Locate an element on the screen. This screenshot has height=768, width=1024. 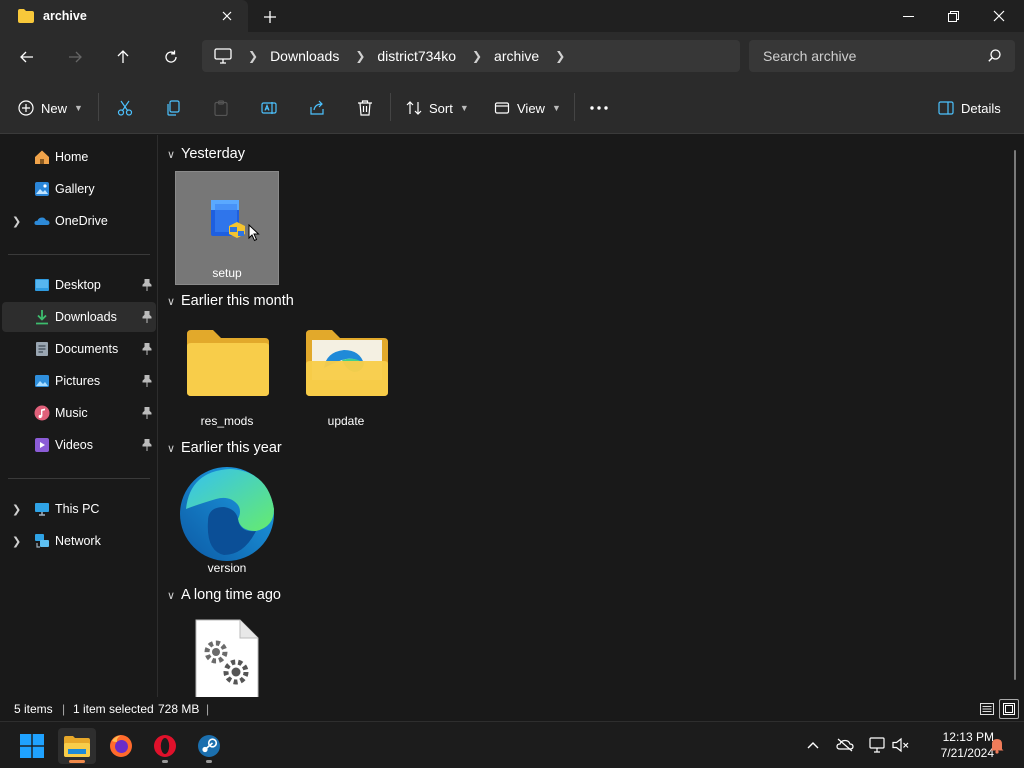
status-bar: 5 items | 1 item selected 728 MB | is located at coordinates (512, 709).